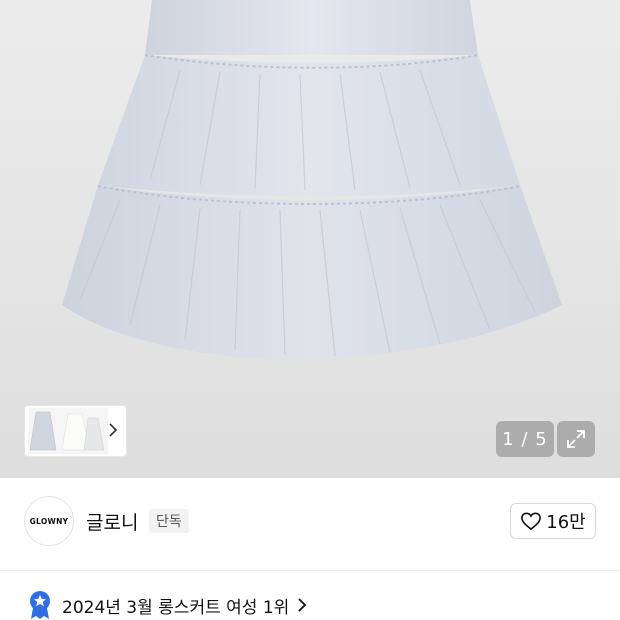 Image resolution: width=620 pixels, height=620 pixels. What do you see at coordinates (40, 605) in the screenshot?
I see `ranking-medal-icon` at bounding box center [40, 605].